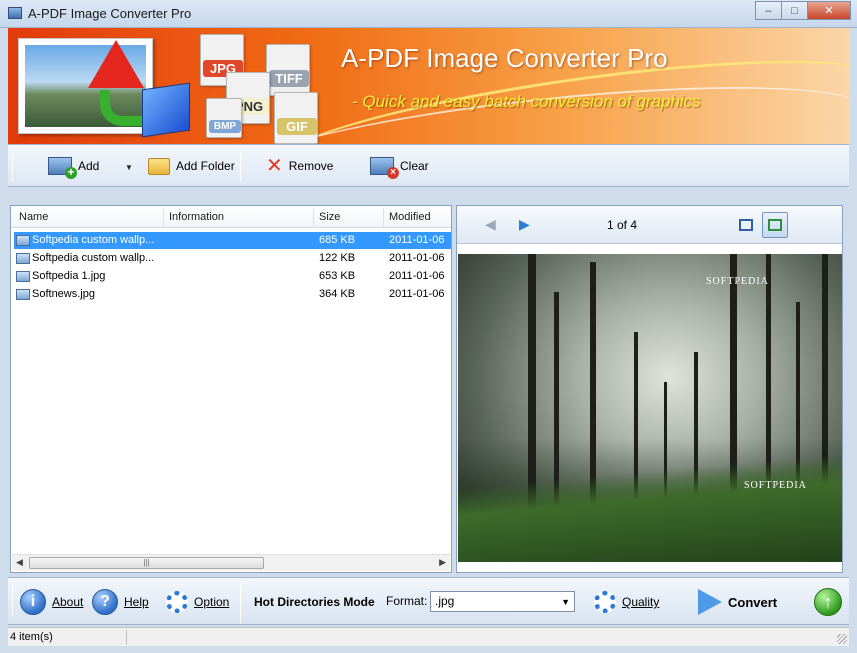 This screenshot has height=653, width=857. Describe the element at coordinates (337, 258) in the screenshot. I see `cell-size: 122 KB` at that location.